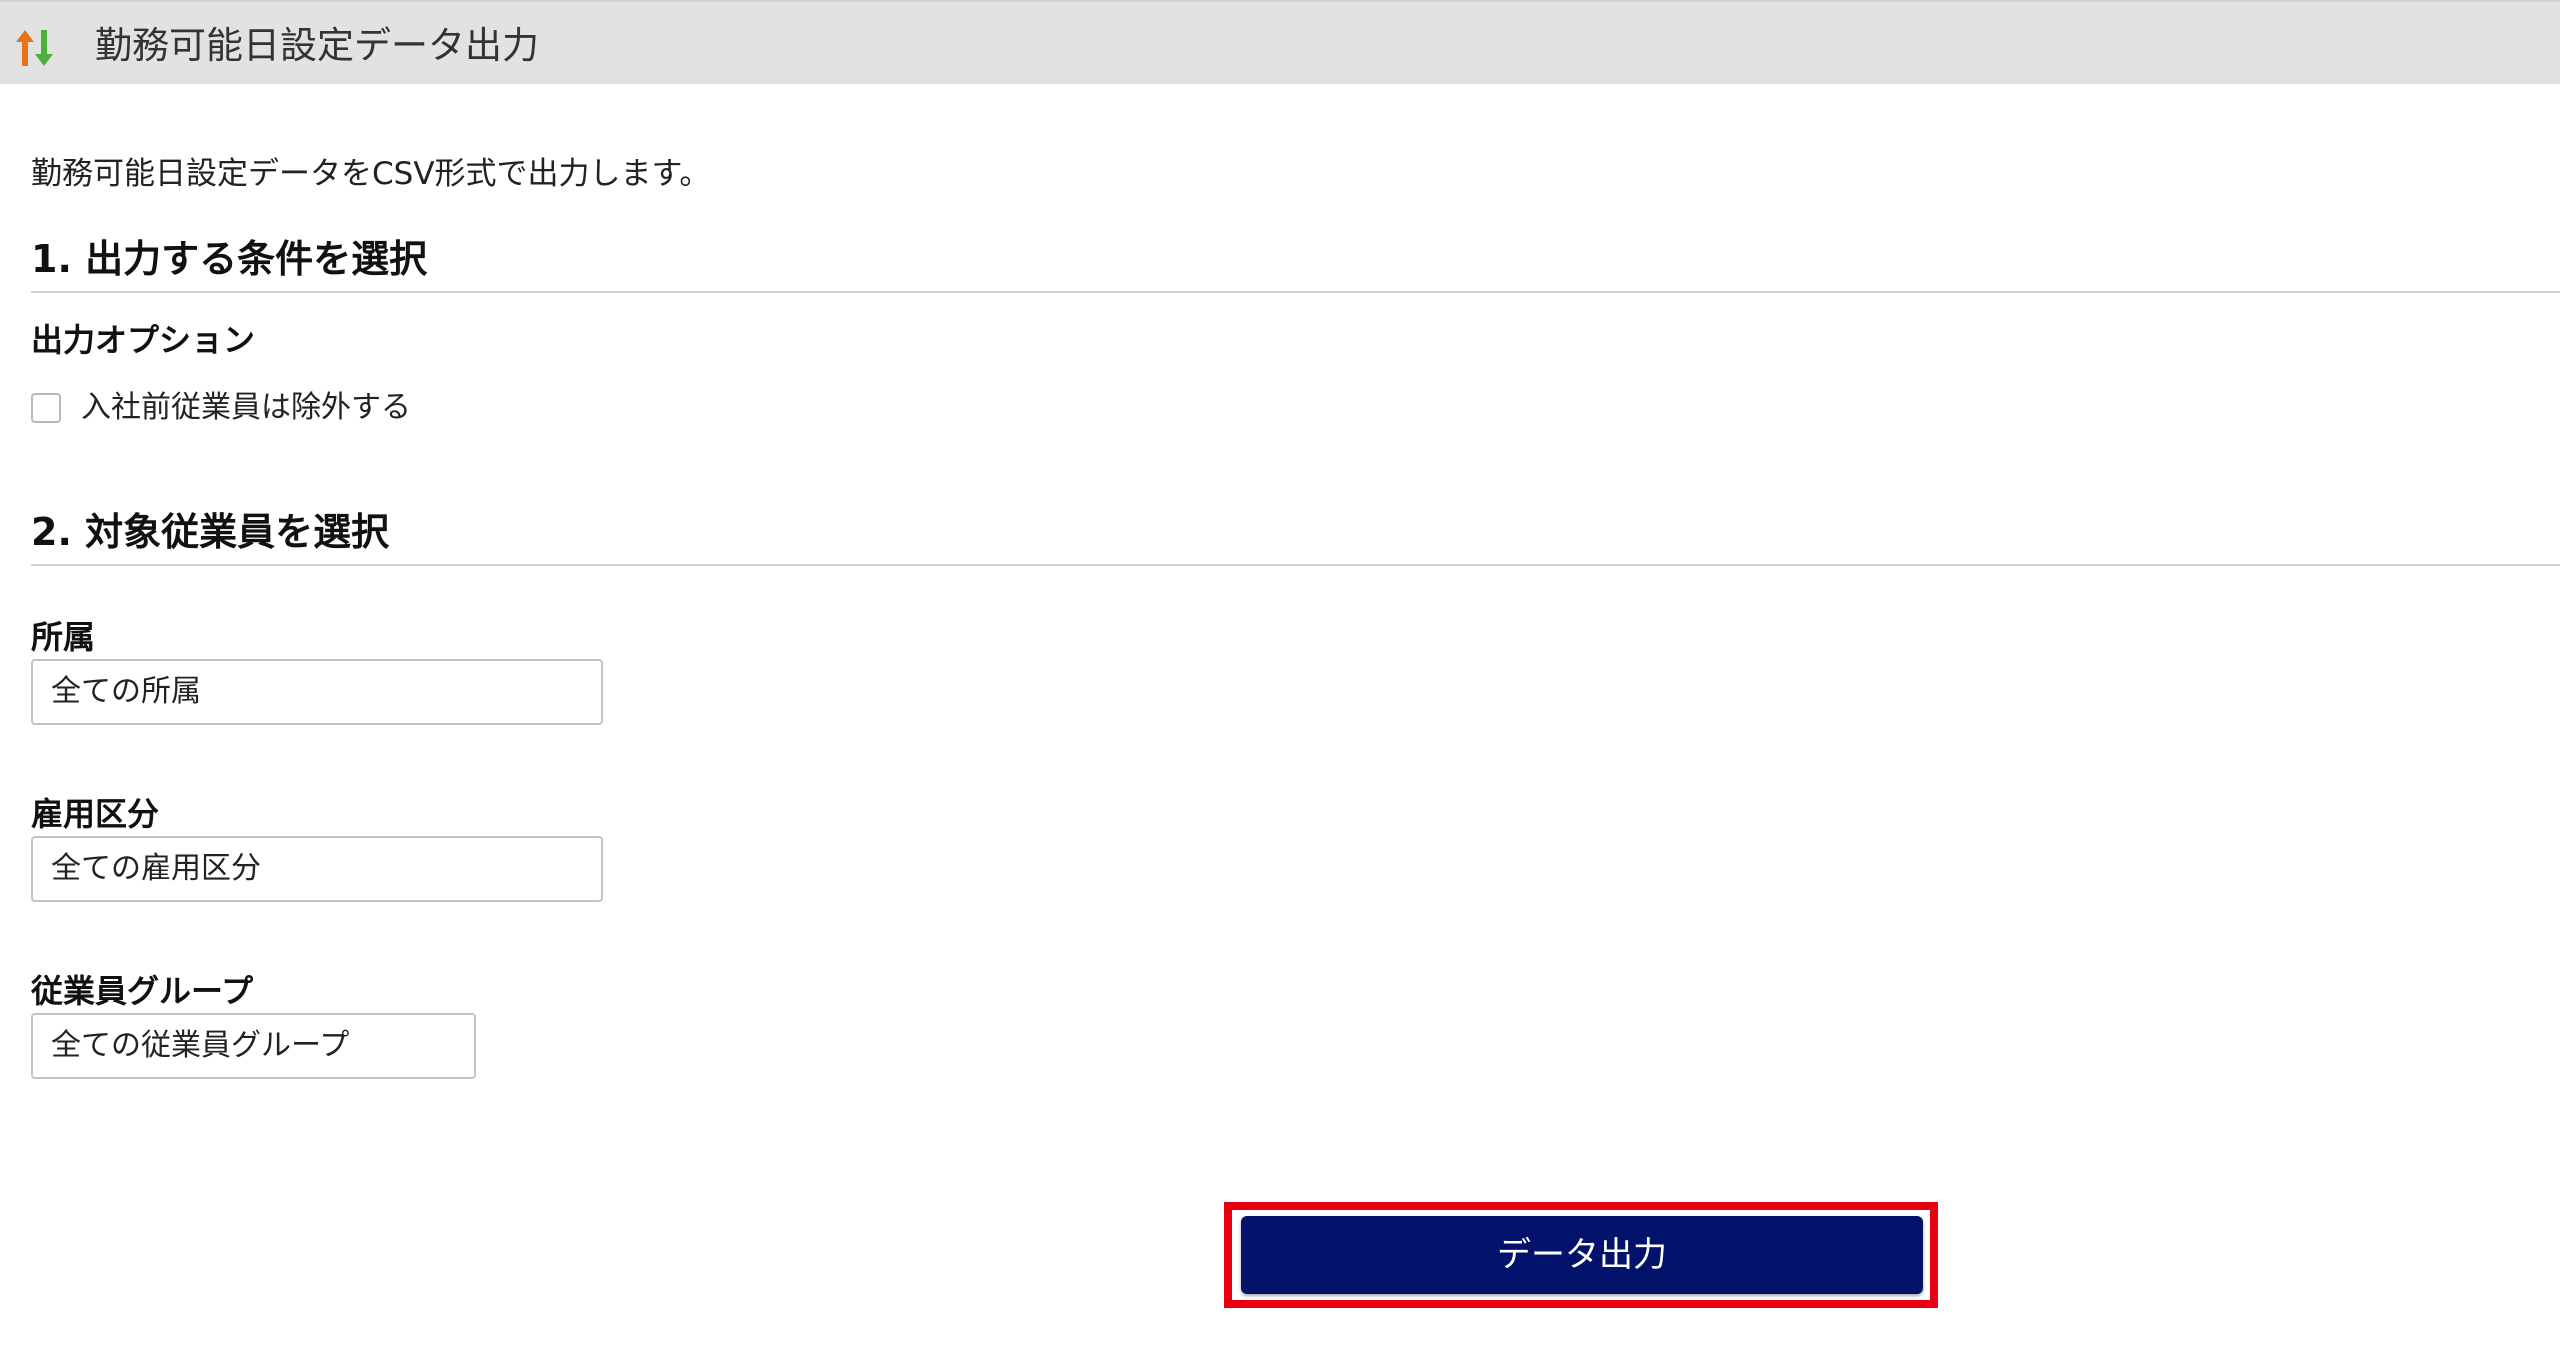 The image size is (2560, 1347). What do you see at coordinates (63, 637) in the screenshot?
I see `affiliation-label: 所属` at bounding box center [63, 637].